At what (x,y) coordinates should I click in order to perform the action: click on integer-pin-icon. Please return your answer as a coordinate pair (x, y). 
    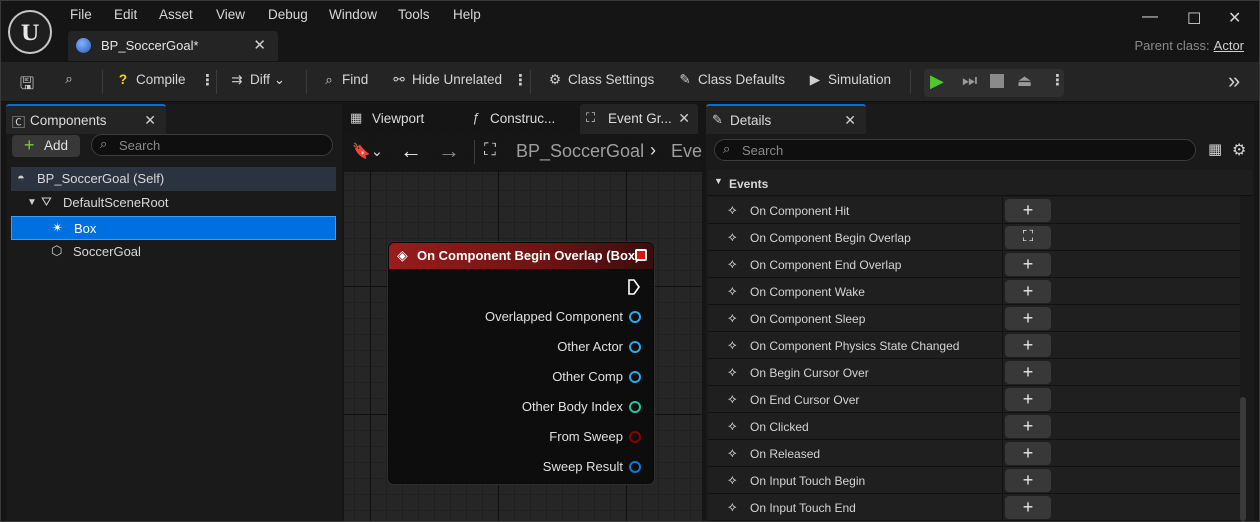
    Looking at the image, I should click on (635, 407).